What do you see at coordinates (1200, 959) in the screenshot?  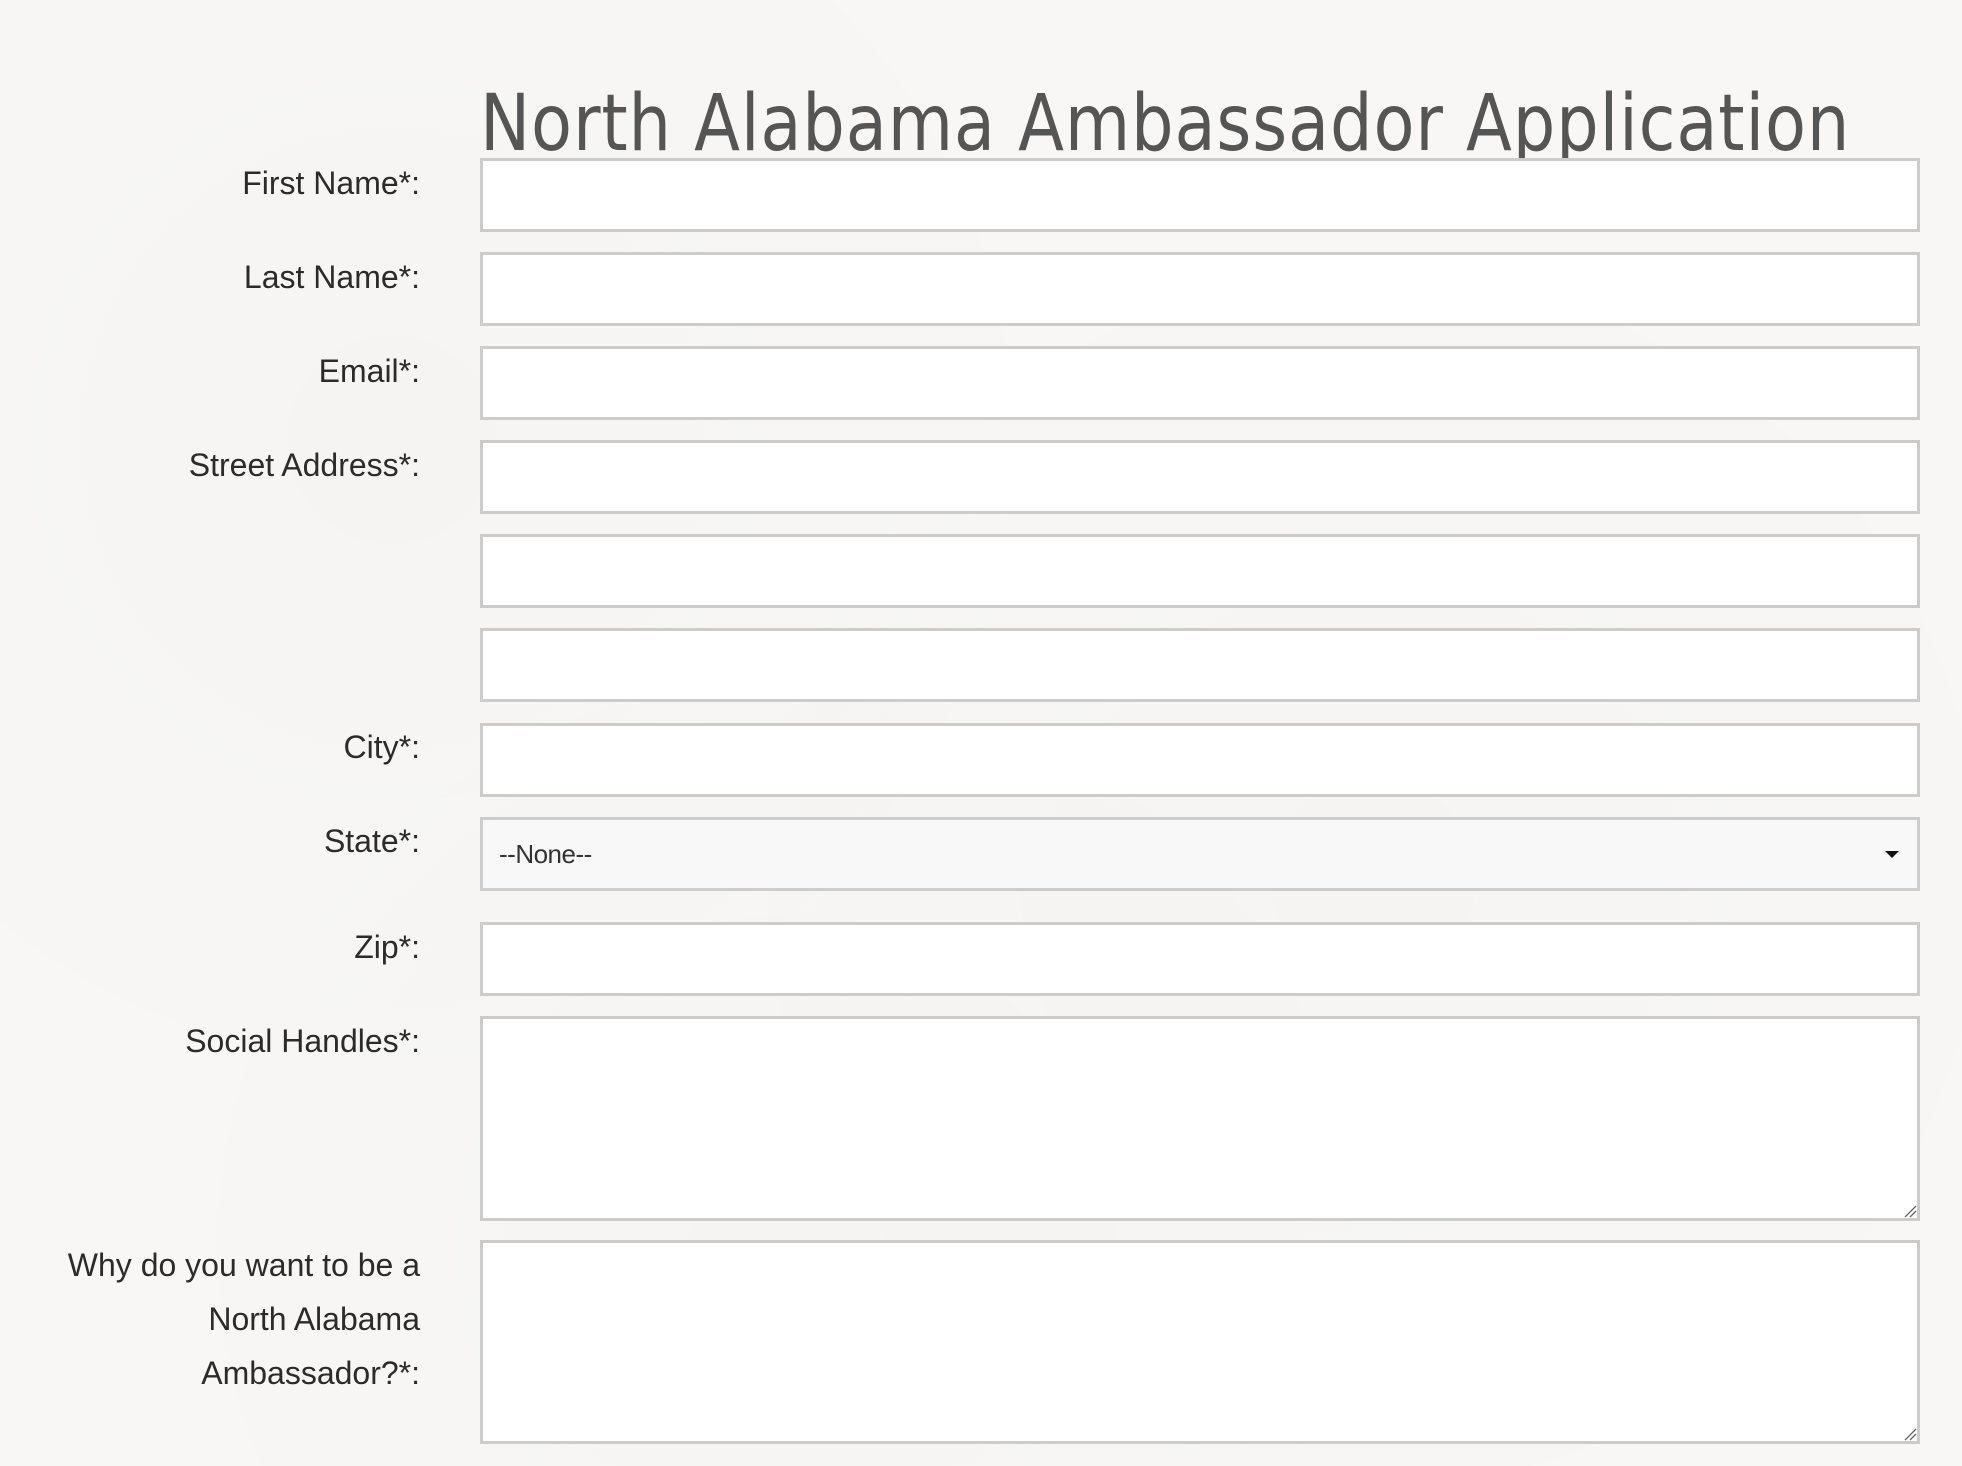 I see `zip-input` at bounding box center [1200, 959].